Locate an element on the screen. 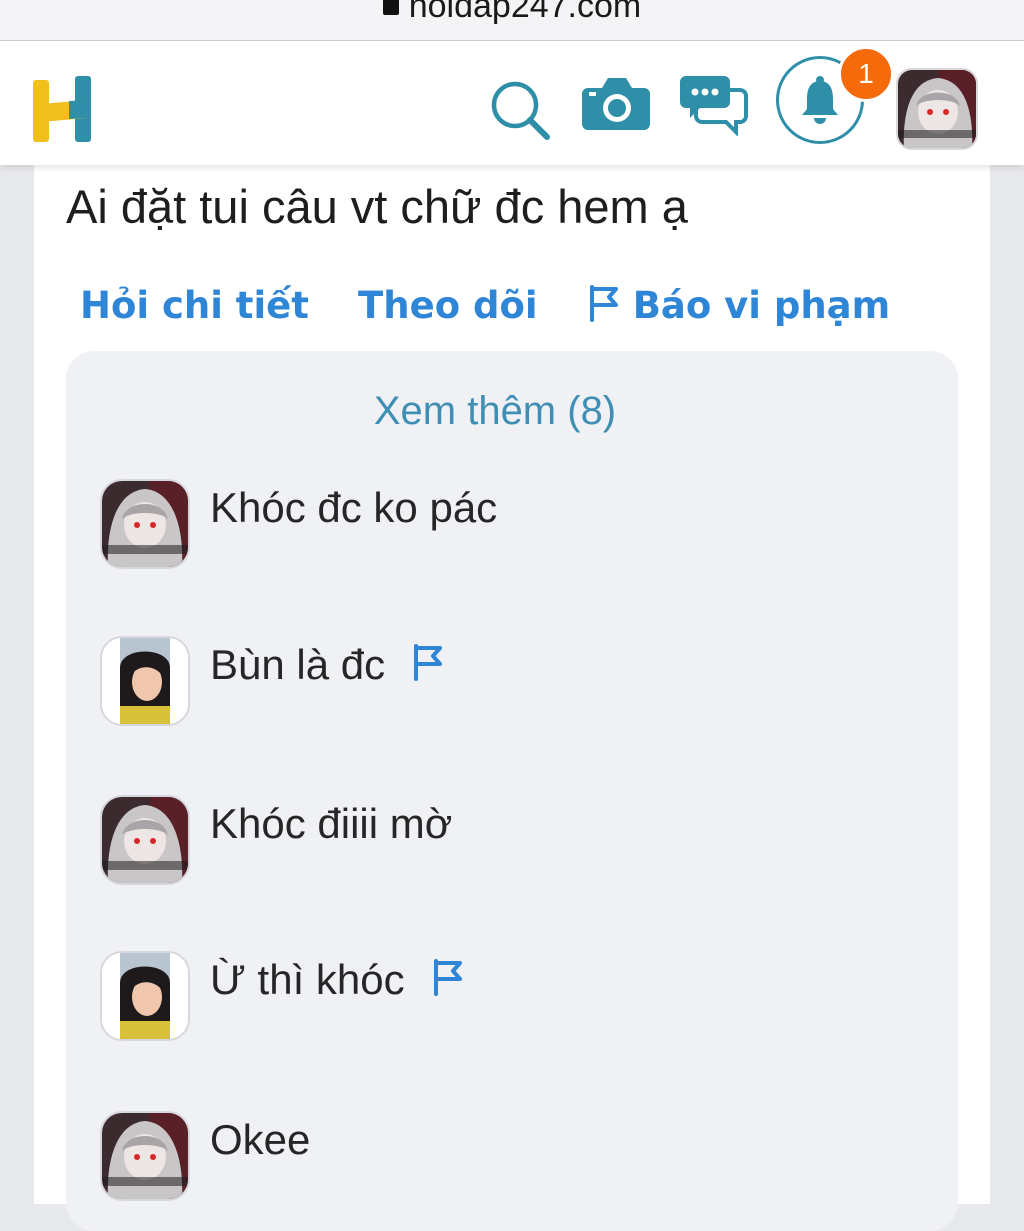 Image resolution: width=1024 pixels, height=1231 pixels. comment-text: Khóc đc ko pác is located at coordinates (354, 507).